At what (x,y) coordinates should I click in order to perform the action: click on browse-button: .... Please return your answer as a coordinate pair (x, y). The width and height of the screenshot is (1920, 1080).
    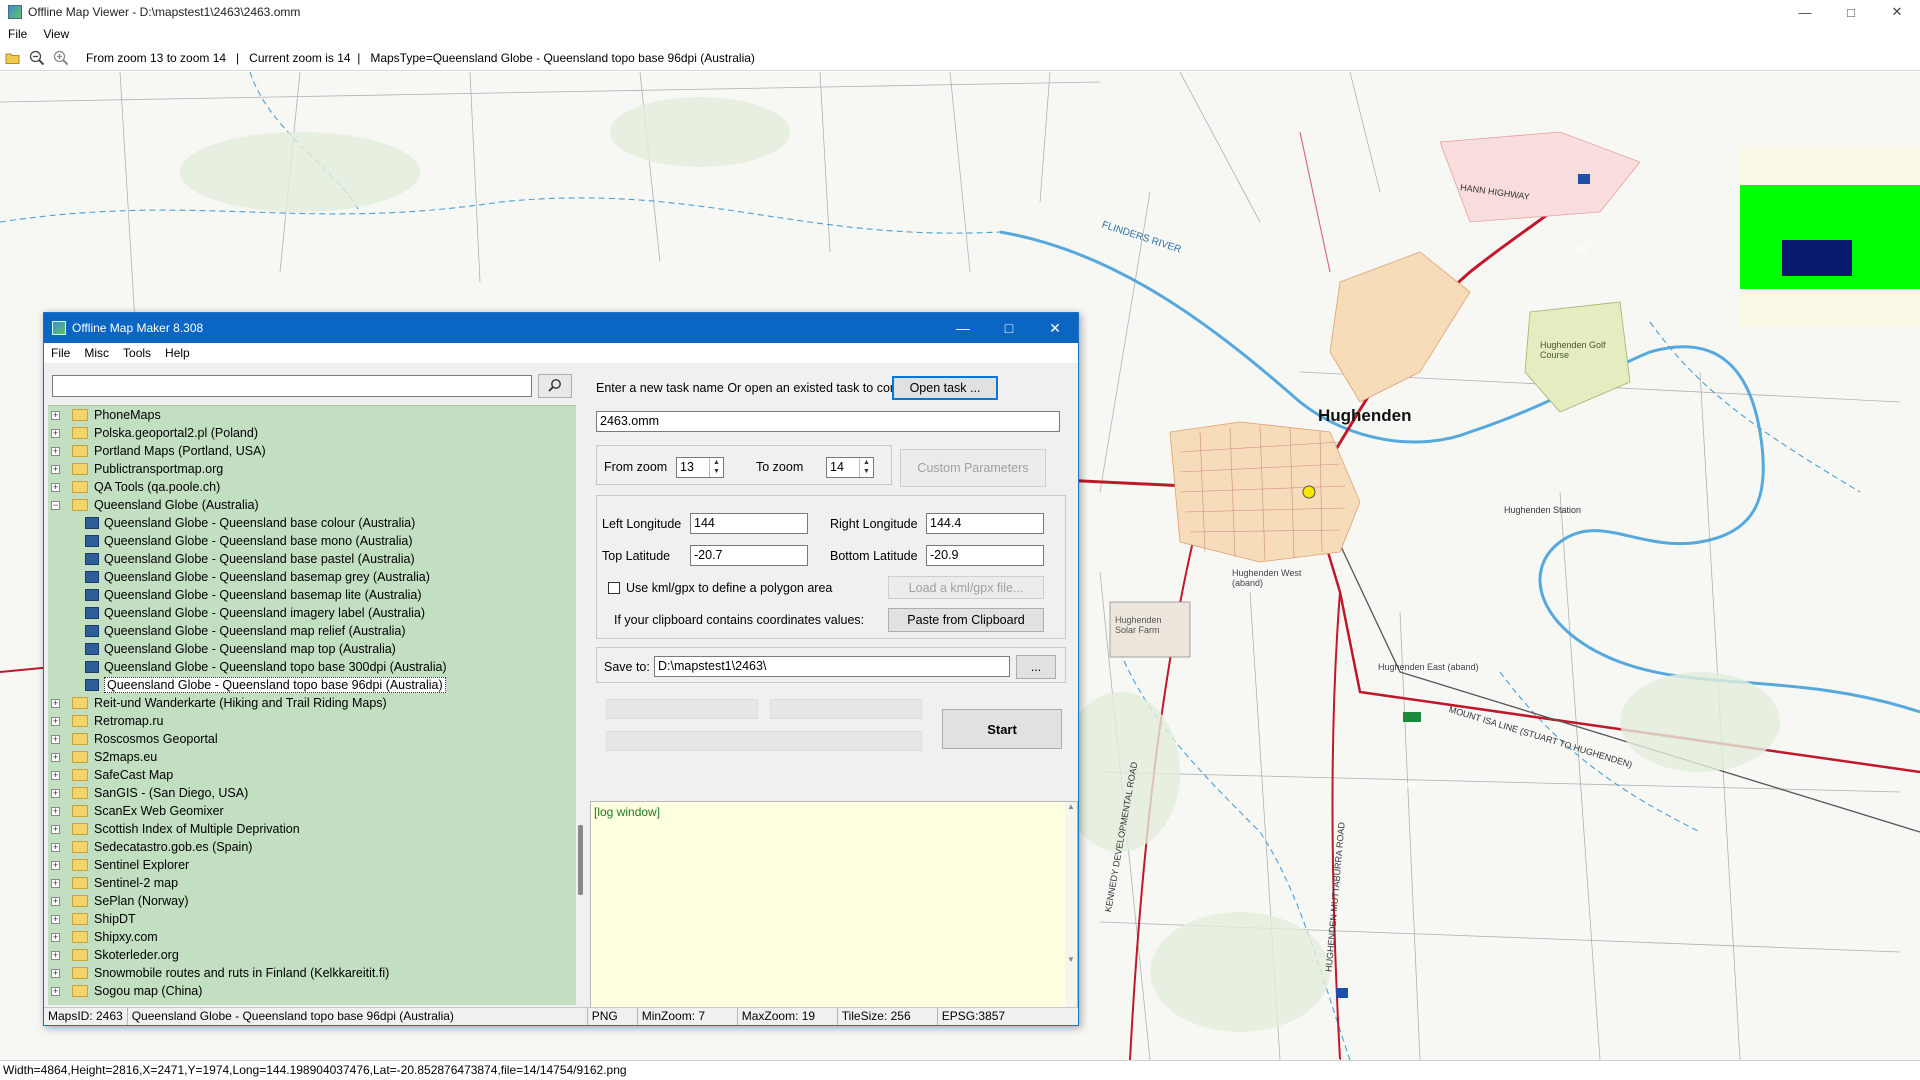
    Looking at the image, I should click on (1036, 667).